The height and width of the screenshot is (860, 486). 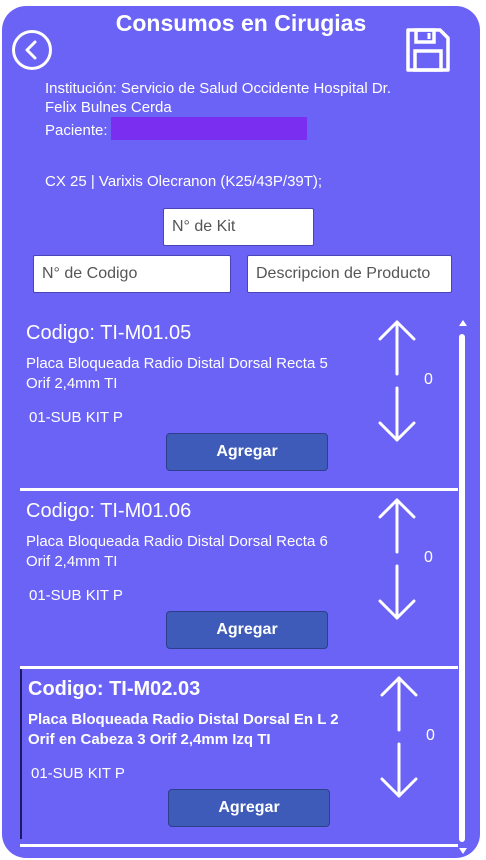 I want to click on institution-line-2: Felix Bulnes Cerda, so click(x=108, y=107).